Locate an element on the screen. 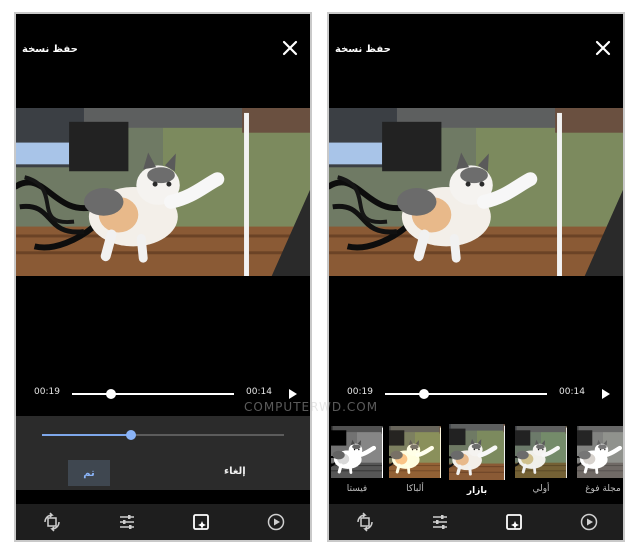 The width and height of the screenshot is (640, 553). adjust-panel: تم إلغاء is located at coordinates (163, 453).